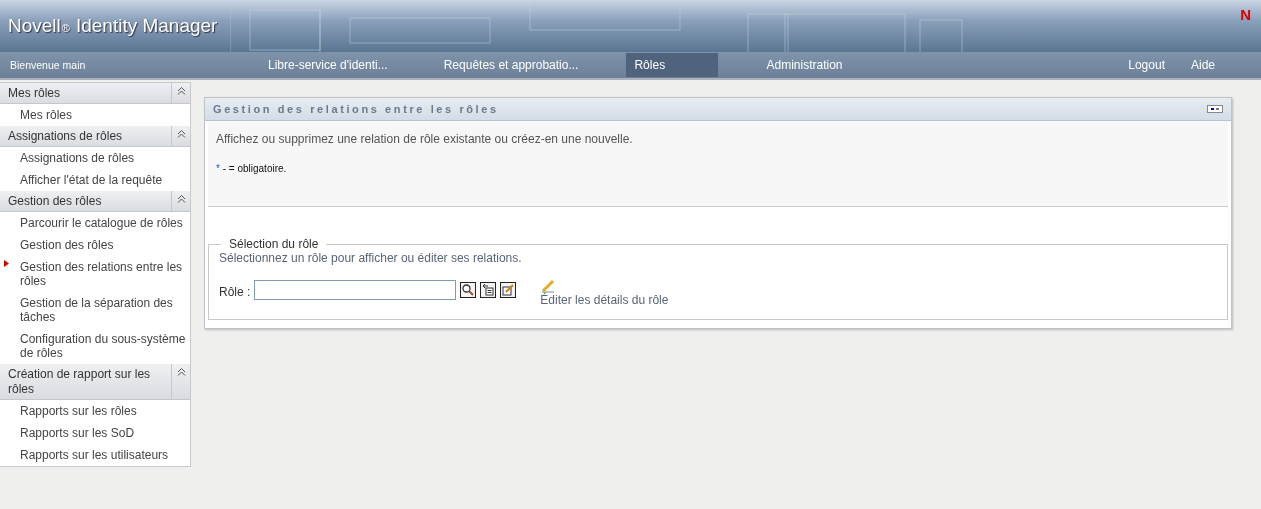 The width and height of the screenshot is (1261, 509). What do you see at coordinates (1215, 109) in the screenshot?
I see `panel-menu-icon` at bounding box center [1215, 109].